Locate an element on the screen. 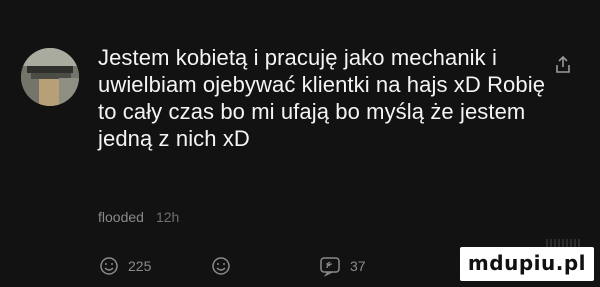  reply-button: 37 is located at coordinates (342, 266).